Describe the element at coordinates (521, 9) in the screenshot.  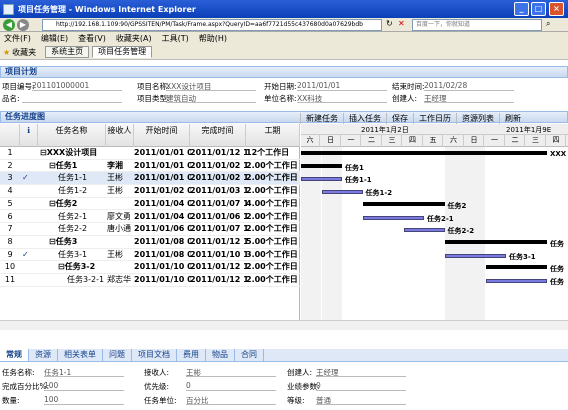
I see `minimize-button: _` at that location.